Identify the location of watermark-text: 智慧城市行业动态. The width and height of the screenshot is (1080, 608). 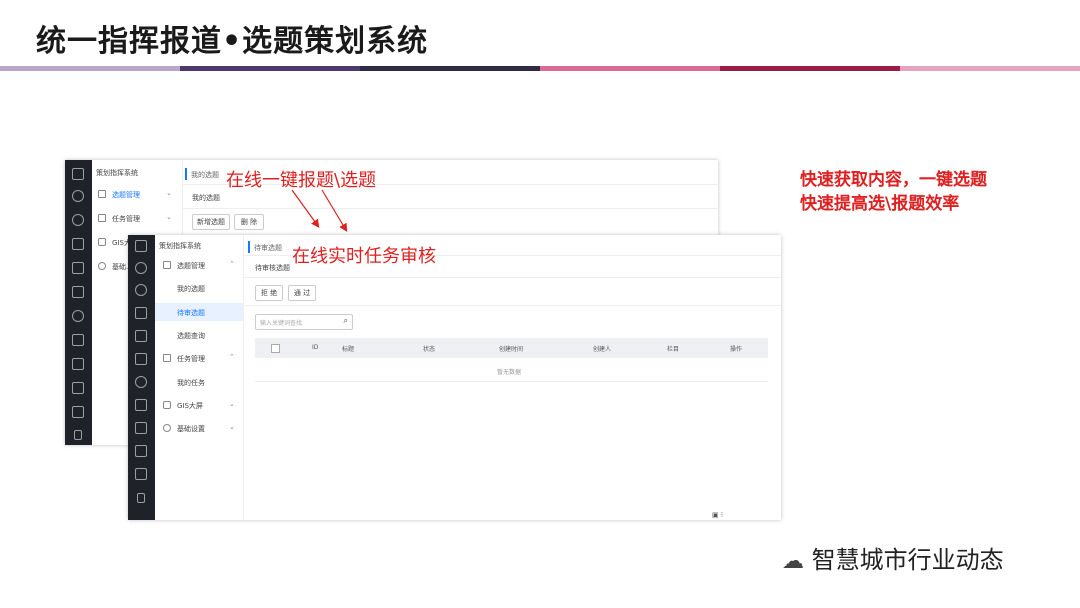
(907, 560).